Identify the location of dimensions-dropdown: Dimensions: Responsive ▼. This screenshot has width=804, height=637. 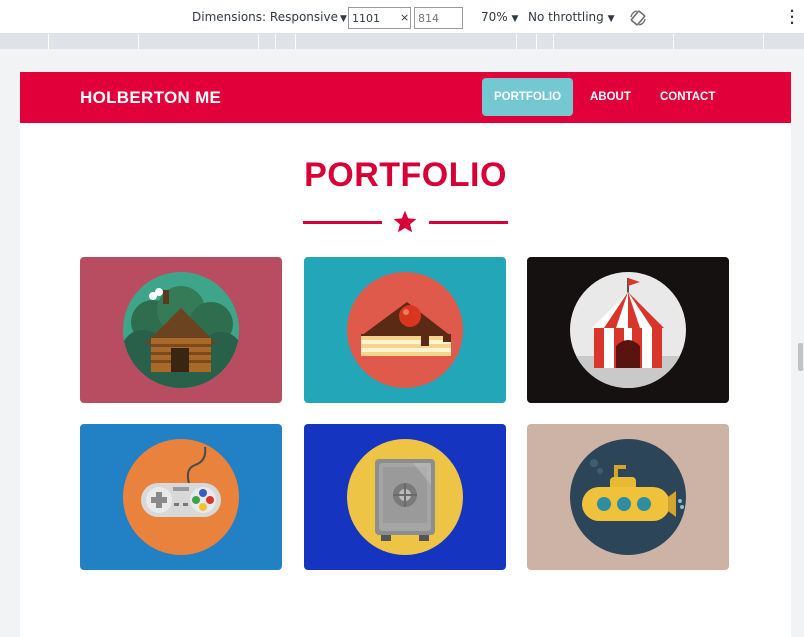
(269, 17).